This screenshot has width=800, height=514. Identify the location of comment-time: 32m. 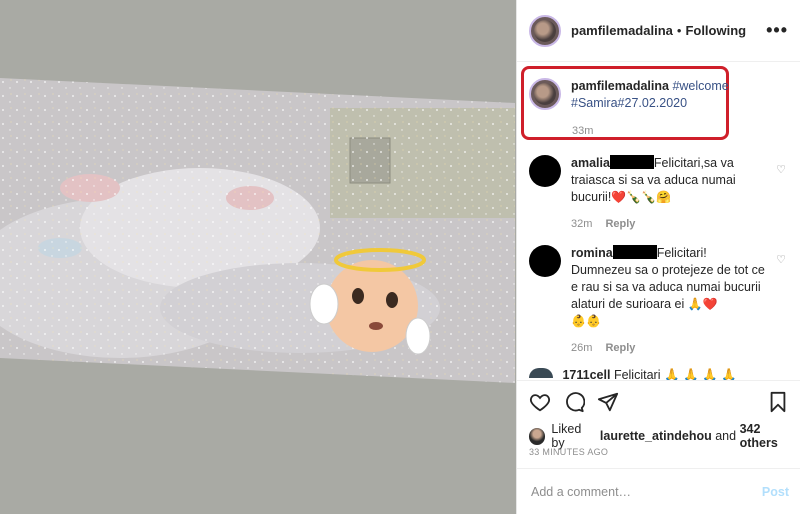
(582, 224).